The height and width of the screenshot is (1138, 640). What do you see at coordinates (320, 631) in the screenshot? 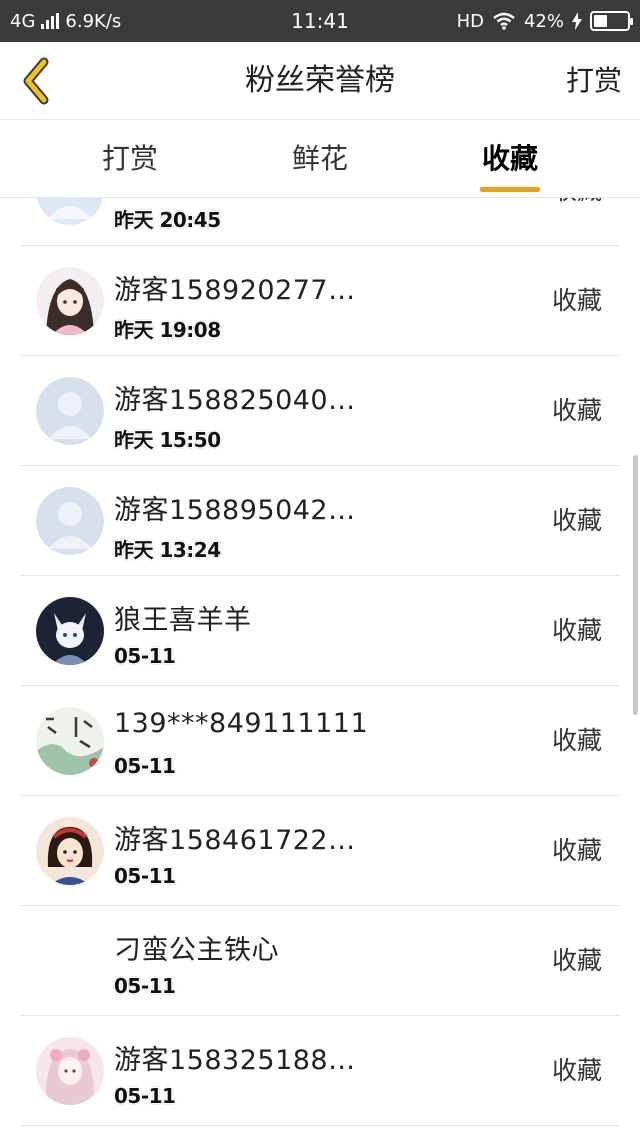
I see `list-item: 狼王喜羊羊 05-11 收藏` at bounding box center [320, 631].